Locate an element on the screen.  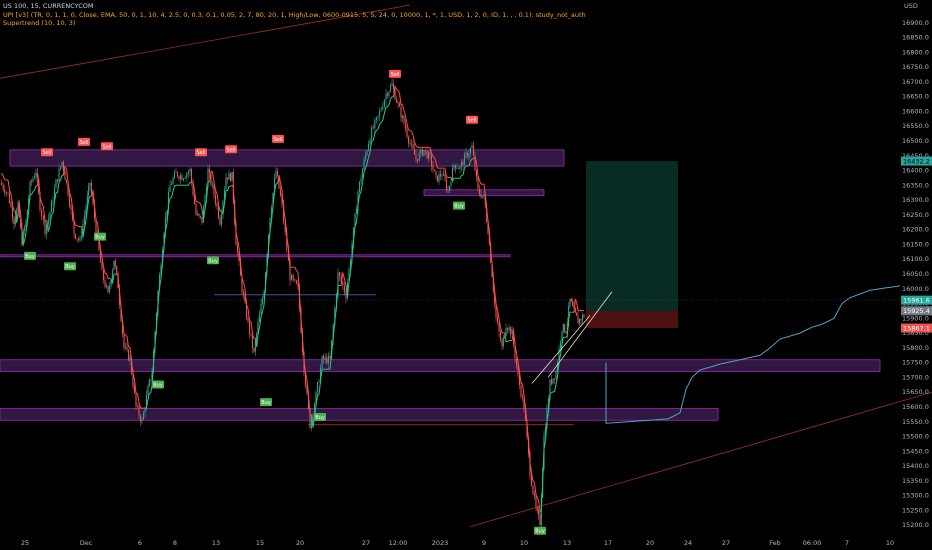
price-badge-text: 15925.4 is located at coordinates (916, 311).